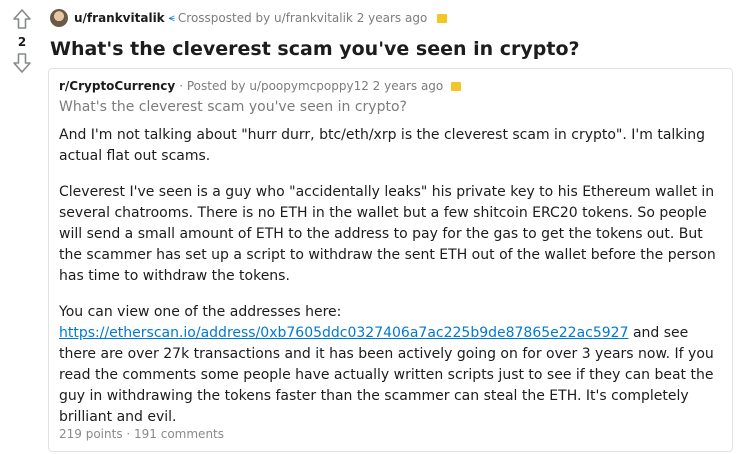 The width and height of the screenshot is (743, 454). I want to click on crosspost-meta-text: · Posted by u/poopymcpoppy12 2 years ago, so click(311, 86).